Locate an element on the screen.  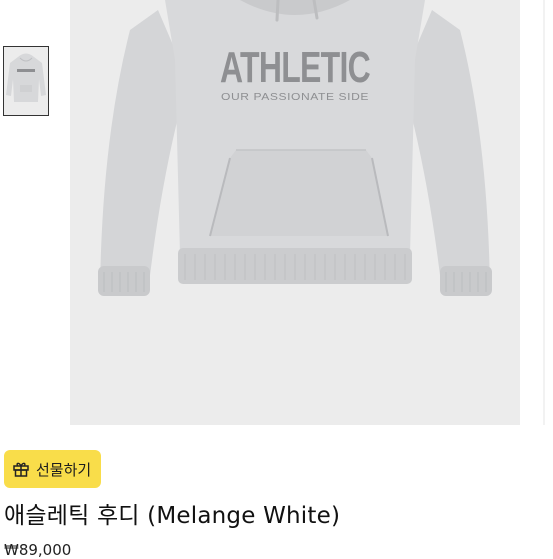
thumbnail-hoodie-selected is located at coordinates (26, 81).